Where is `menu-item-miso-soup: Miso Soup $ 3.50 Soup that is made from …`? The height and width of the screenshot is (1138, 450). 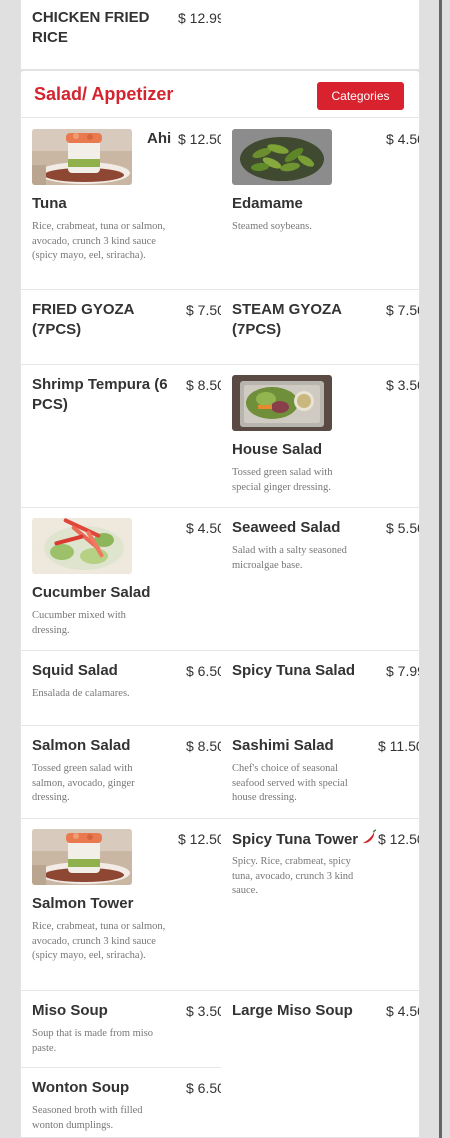 menu-item-miso-soup: Miso Soup $ 3.50 Soup that is made from … is located at coordinates (121, 1029).